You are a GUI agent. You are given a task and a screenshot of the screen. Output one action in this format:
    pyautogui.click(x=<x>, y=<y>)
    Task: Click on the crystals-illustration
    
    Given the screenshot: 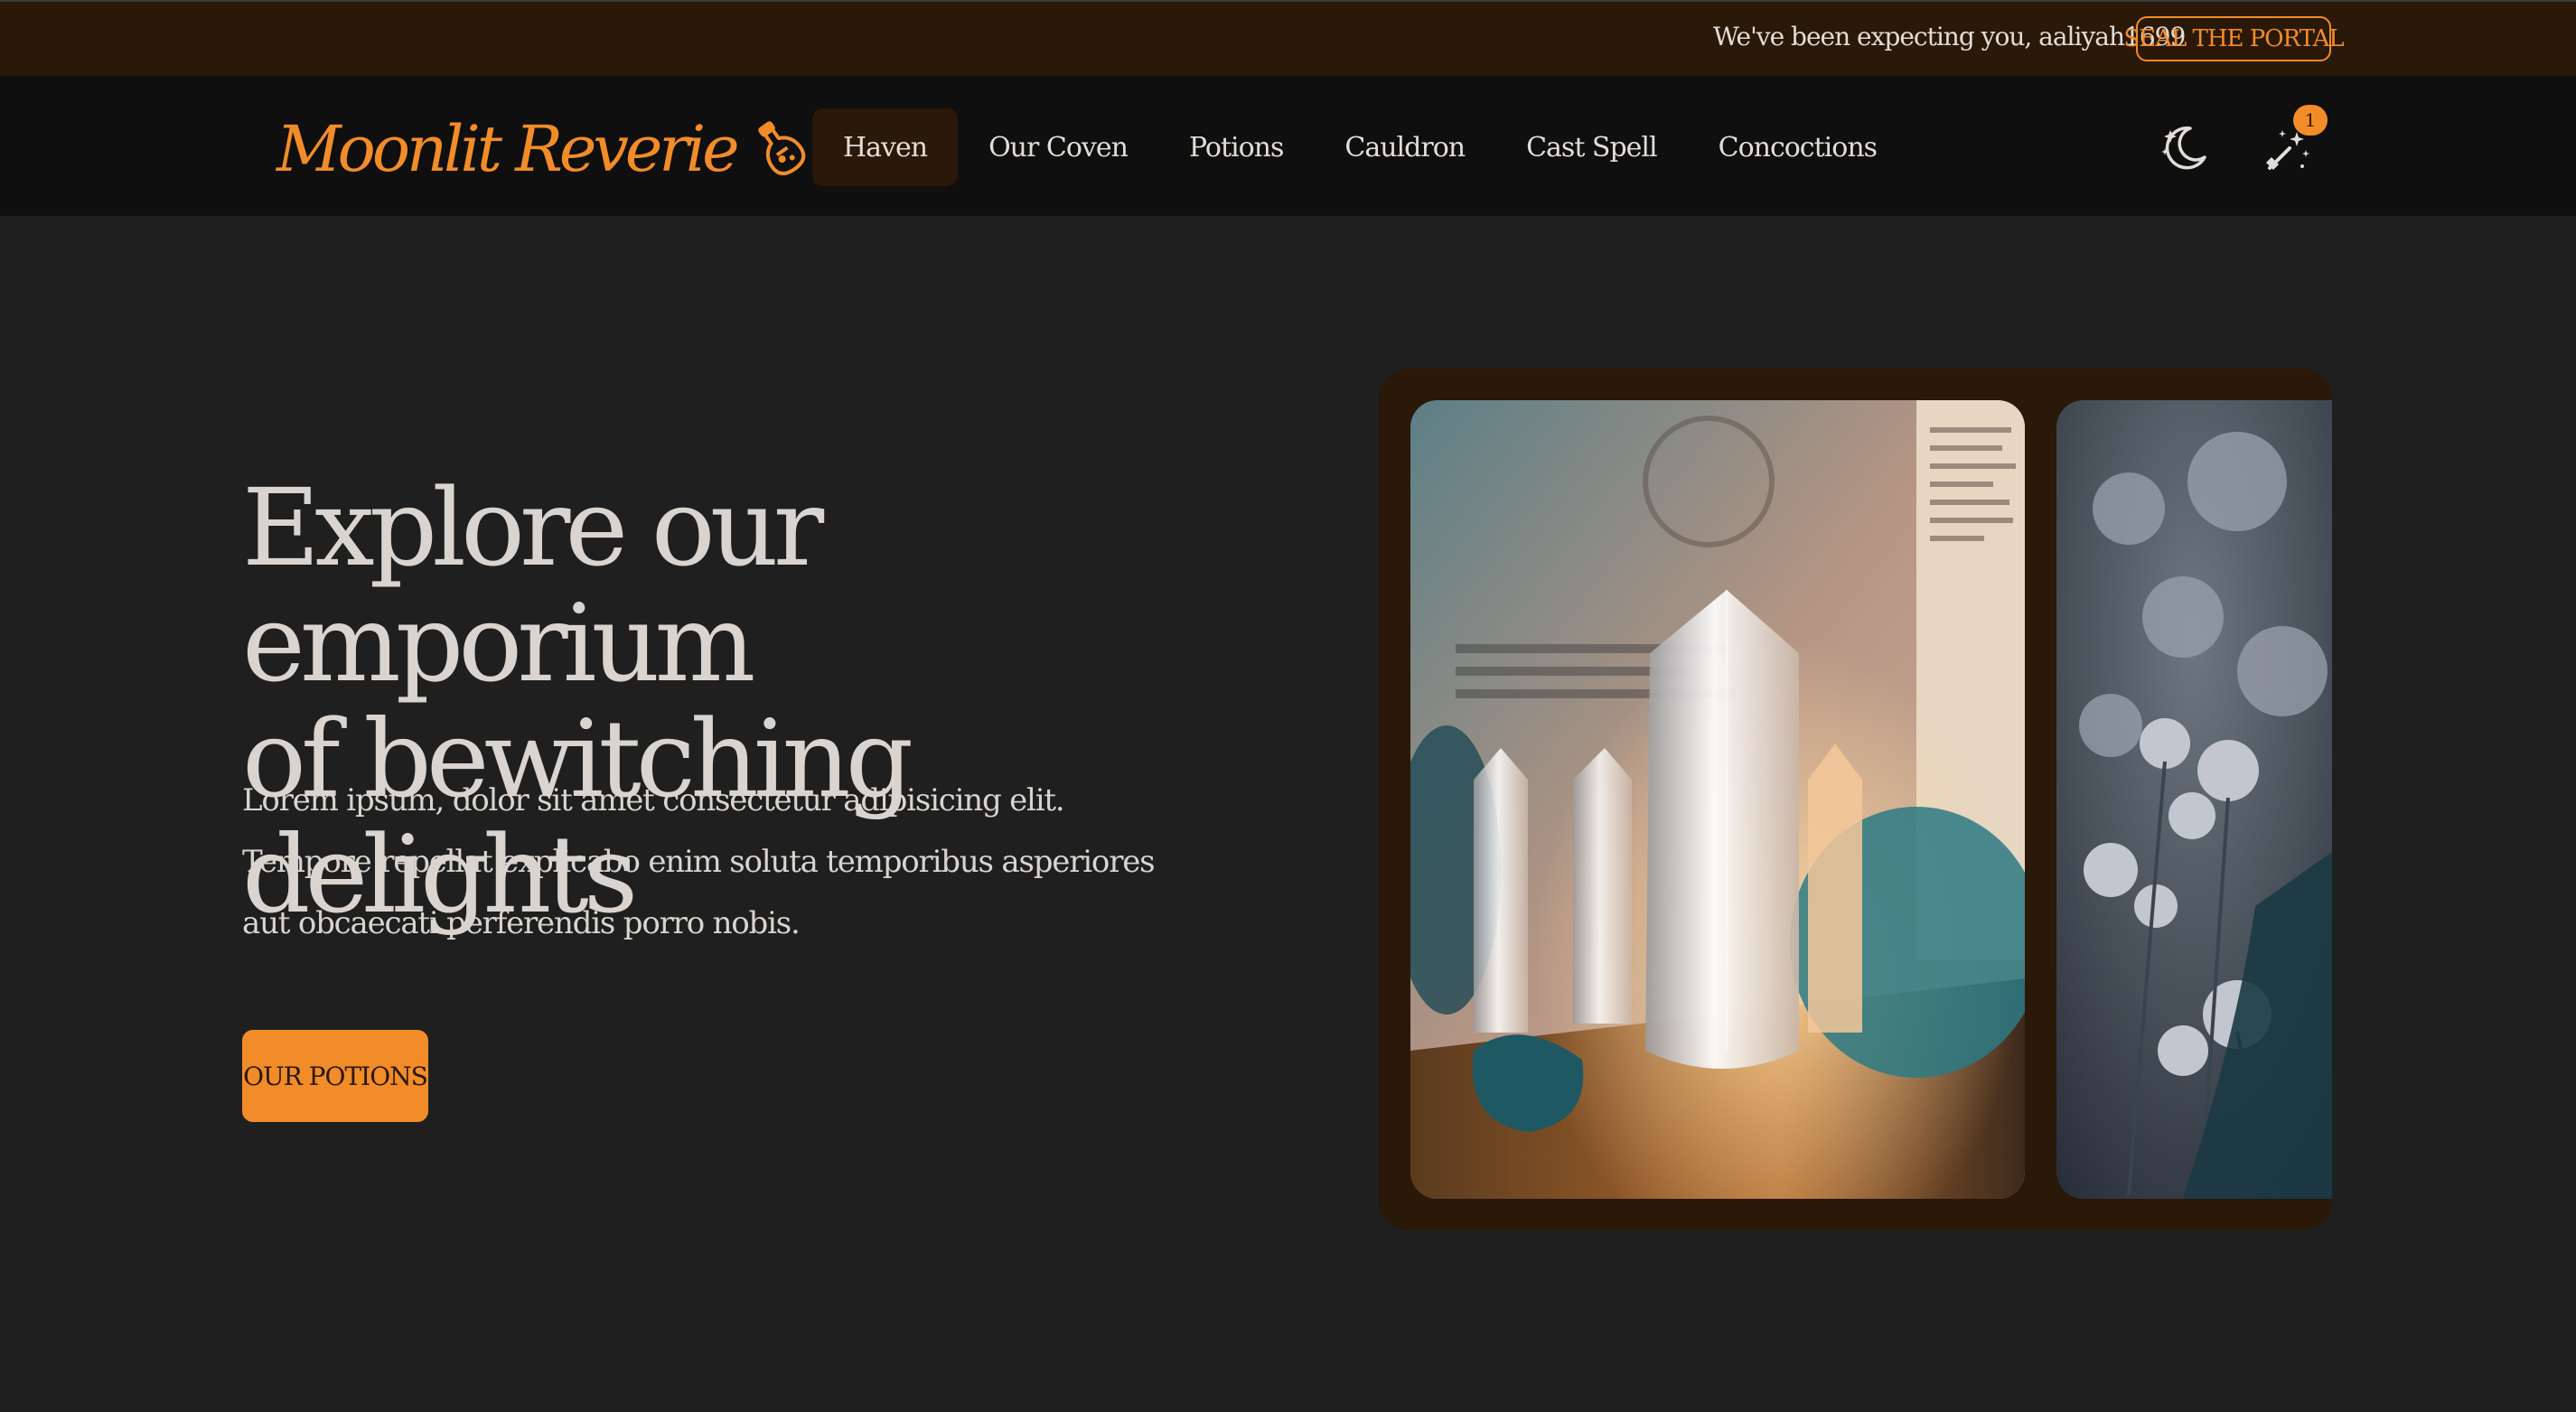 What is the action you would take?
    pyautogui.click(x=1717, y=799)
    